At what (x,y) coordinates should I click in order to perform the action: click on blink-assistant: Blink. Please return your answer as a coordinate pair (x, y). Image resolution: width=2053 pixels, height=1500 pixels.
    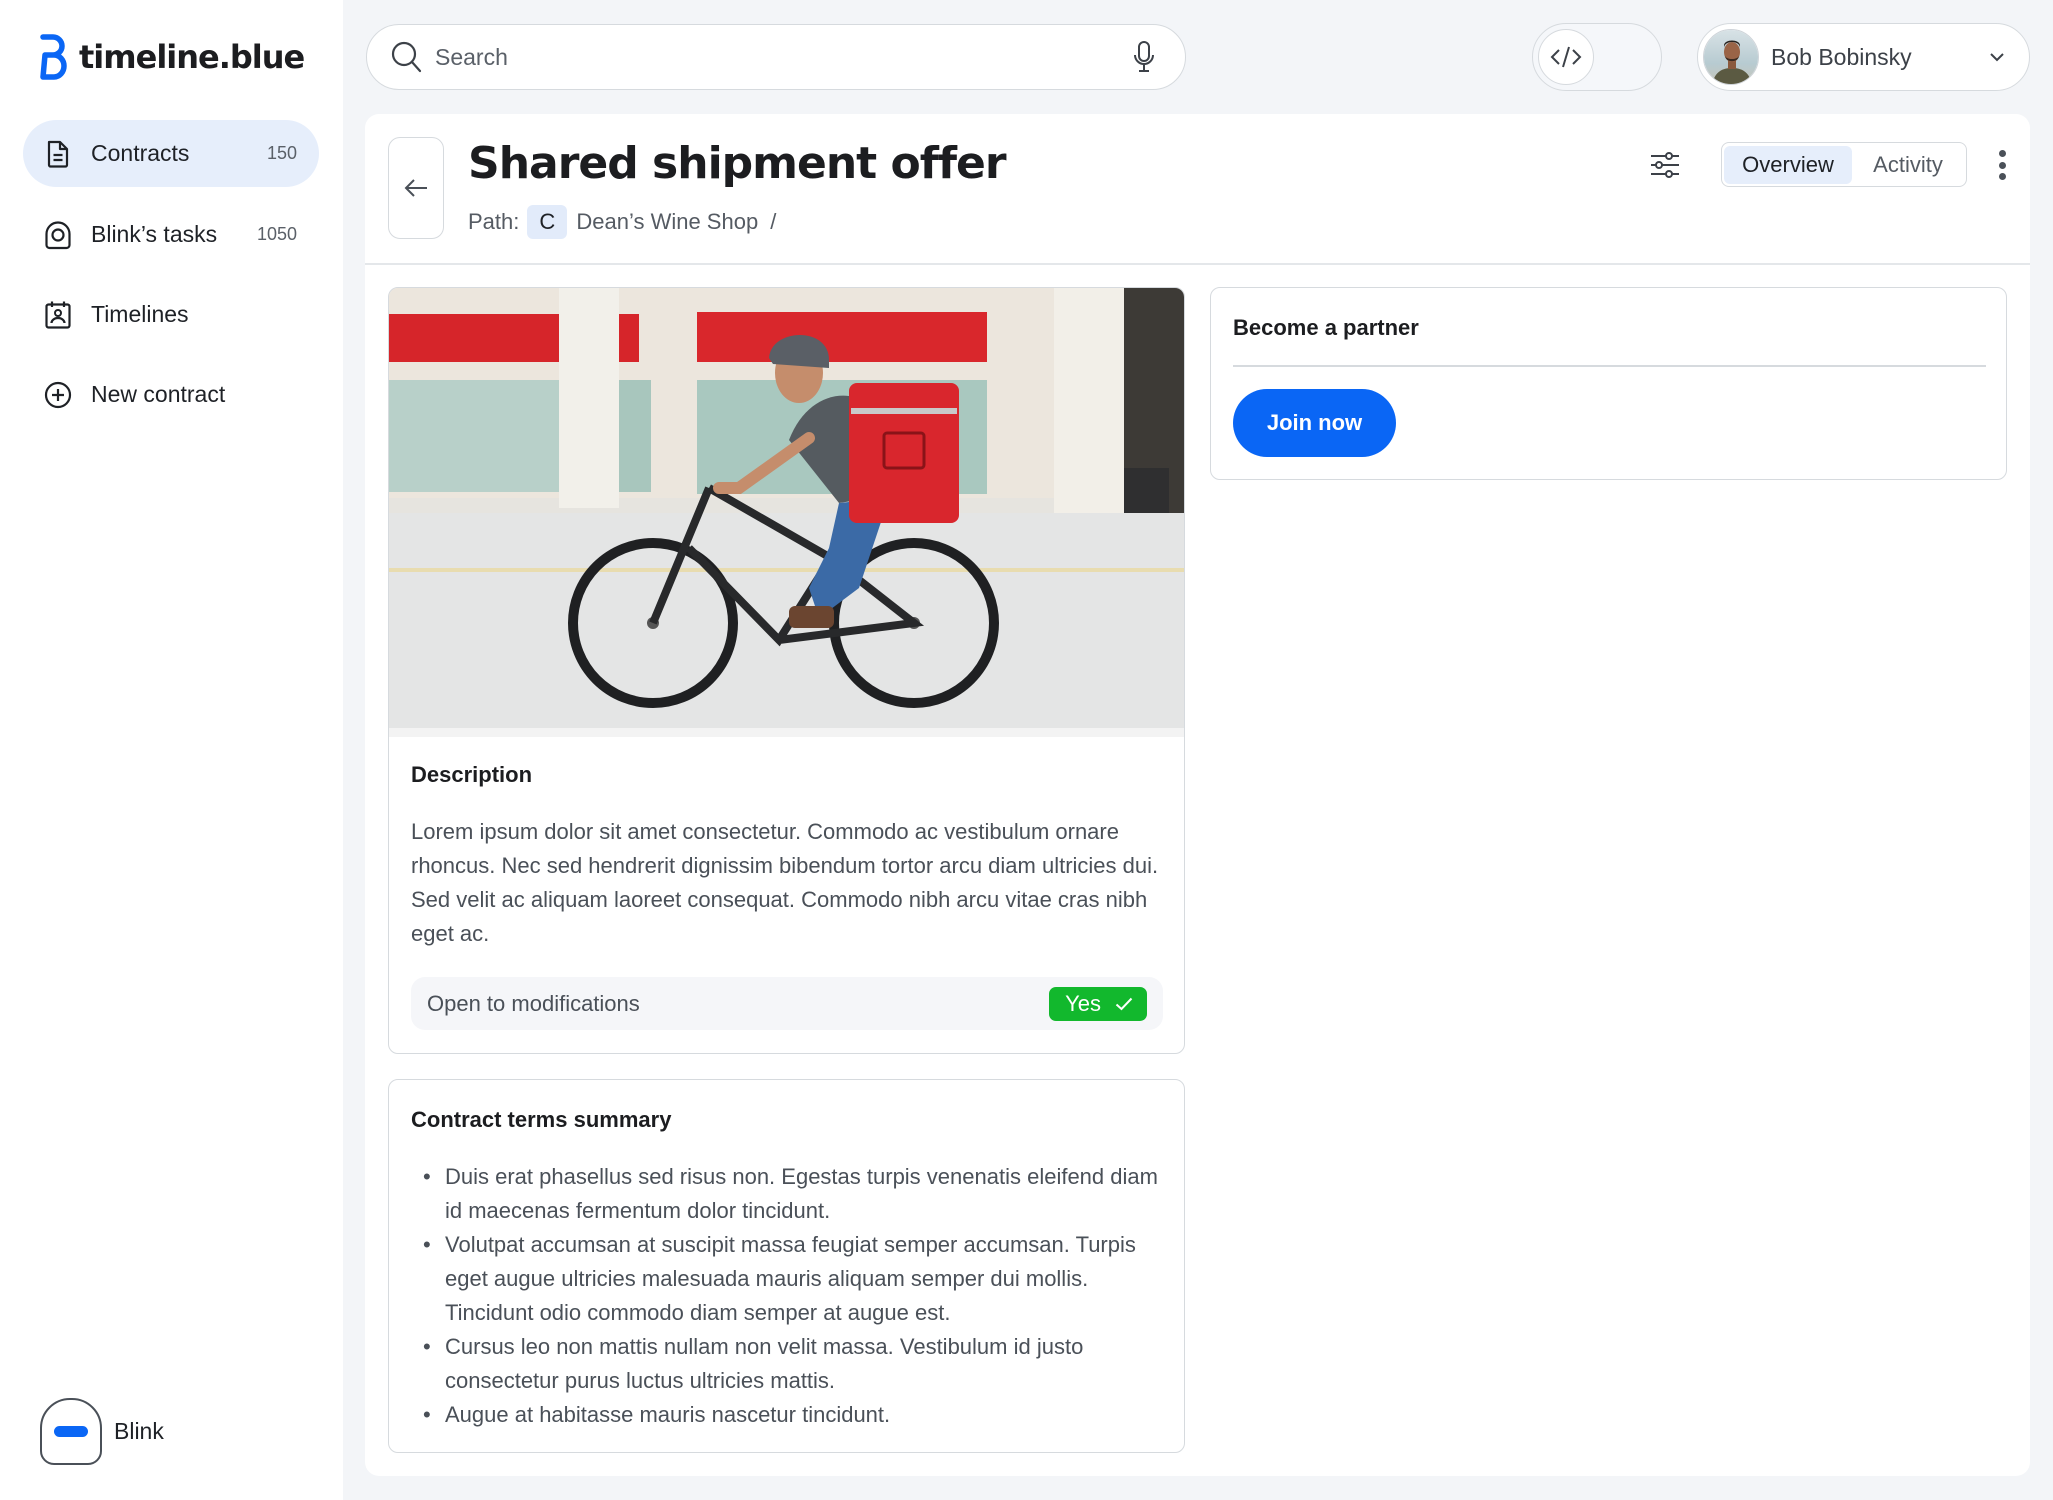
    Looking at the image, I should click on (102, 1431).